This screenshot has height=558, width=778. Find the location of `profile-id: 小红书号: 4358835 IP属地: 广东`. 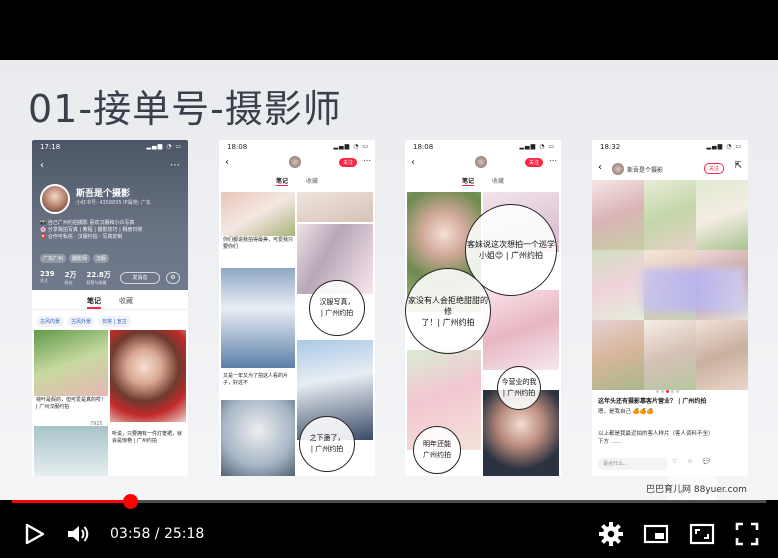

profile-id: 小红书号: 4358835 IP属地: 广东 is located at coordinates (113, 203).